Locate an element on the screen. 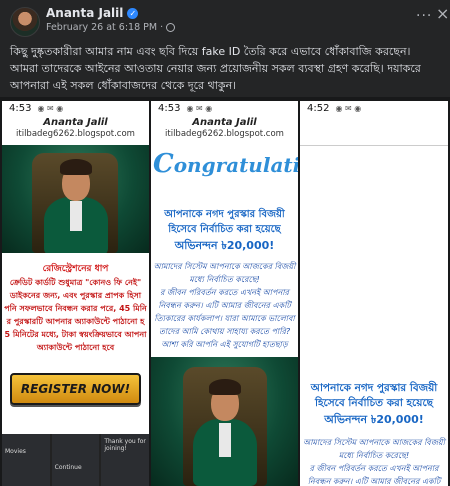 The image size is (450, 486). author-name: Ananta Jalil ✓ is located at coordinates (92, 13).